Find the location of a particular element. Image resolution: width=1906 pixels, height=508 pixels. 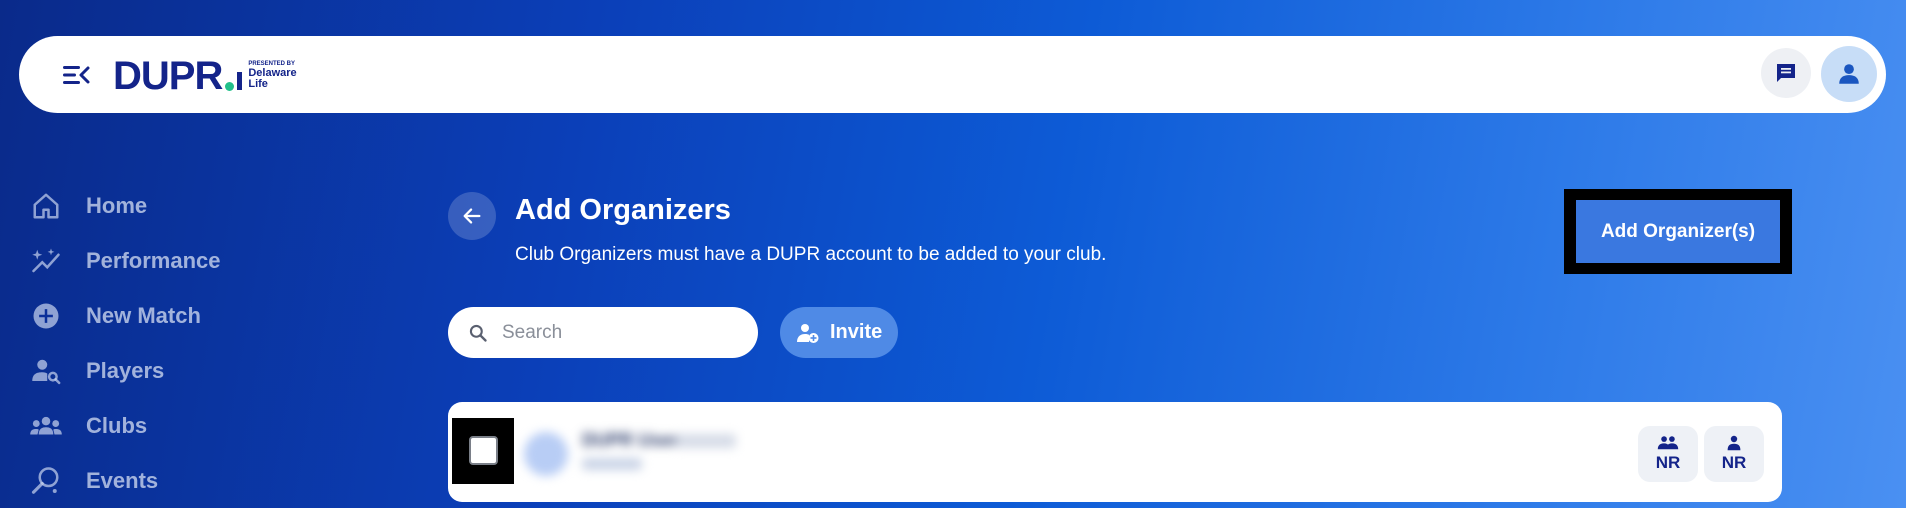

plus-circle-icon is located at coordinates (46, 316).